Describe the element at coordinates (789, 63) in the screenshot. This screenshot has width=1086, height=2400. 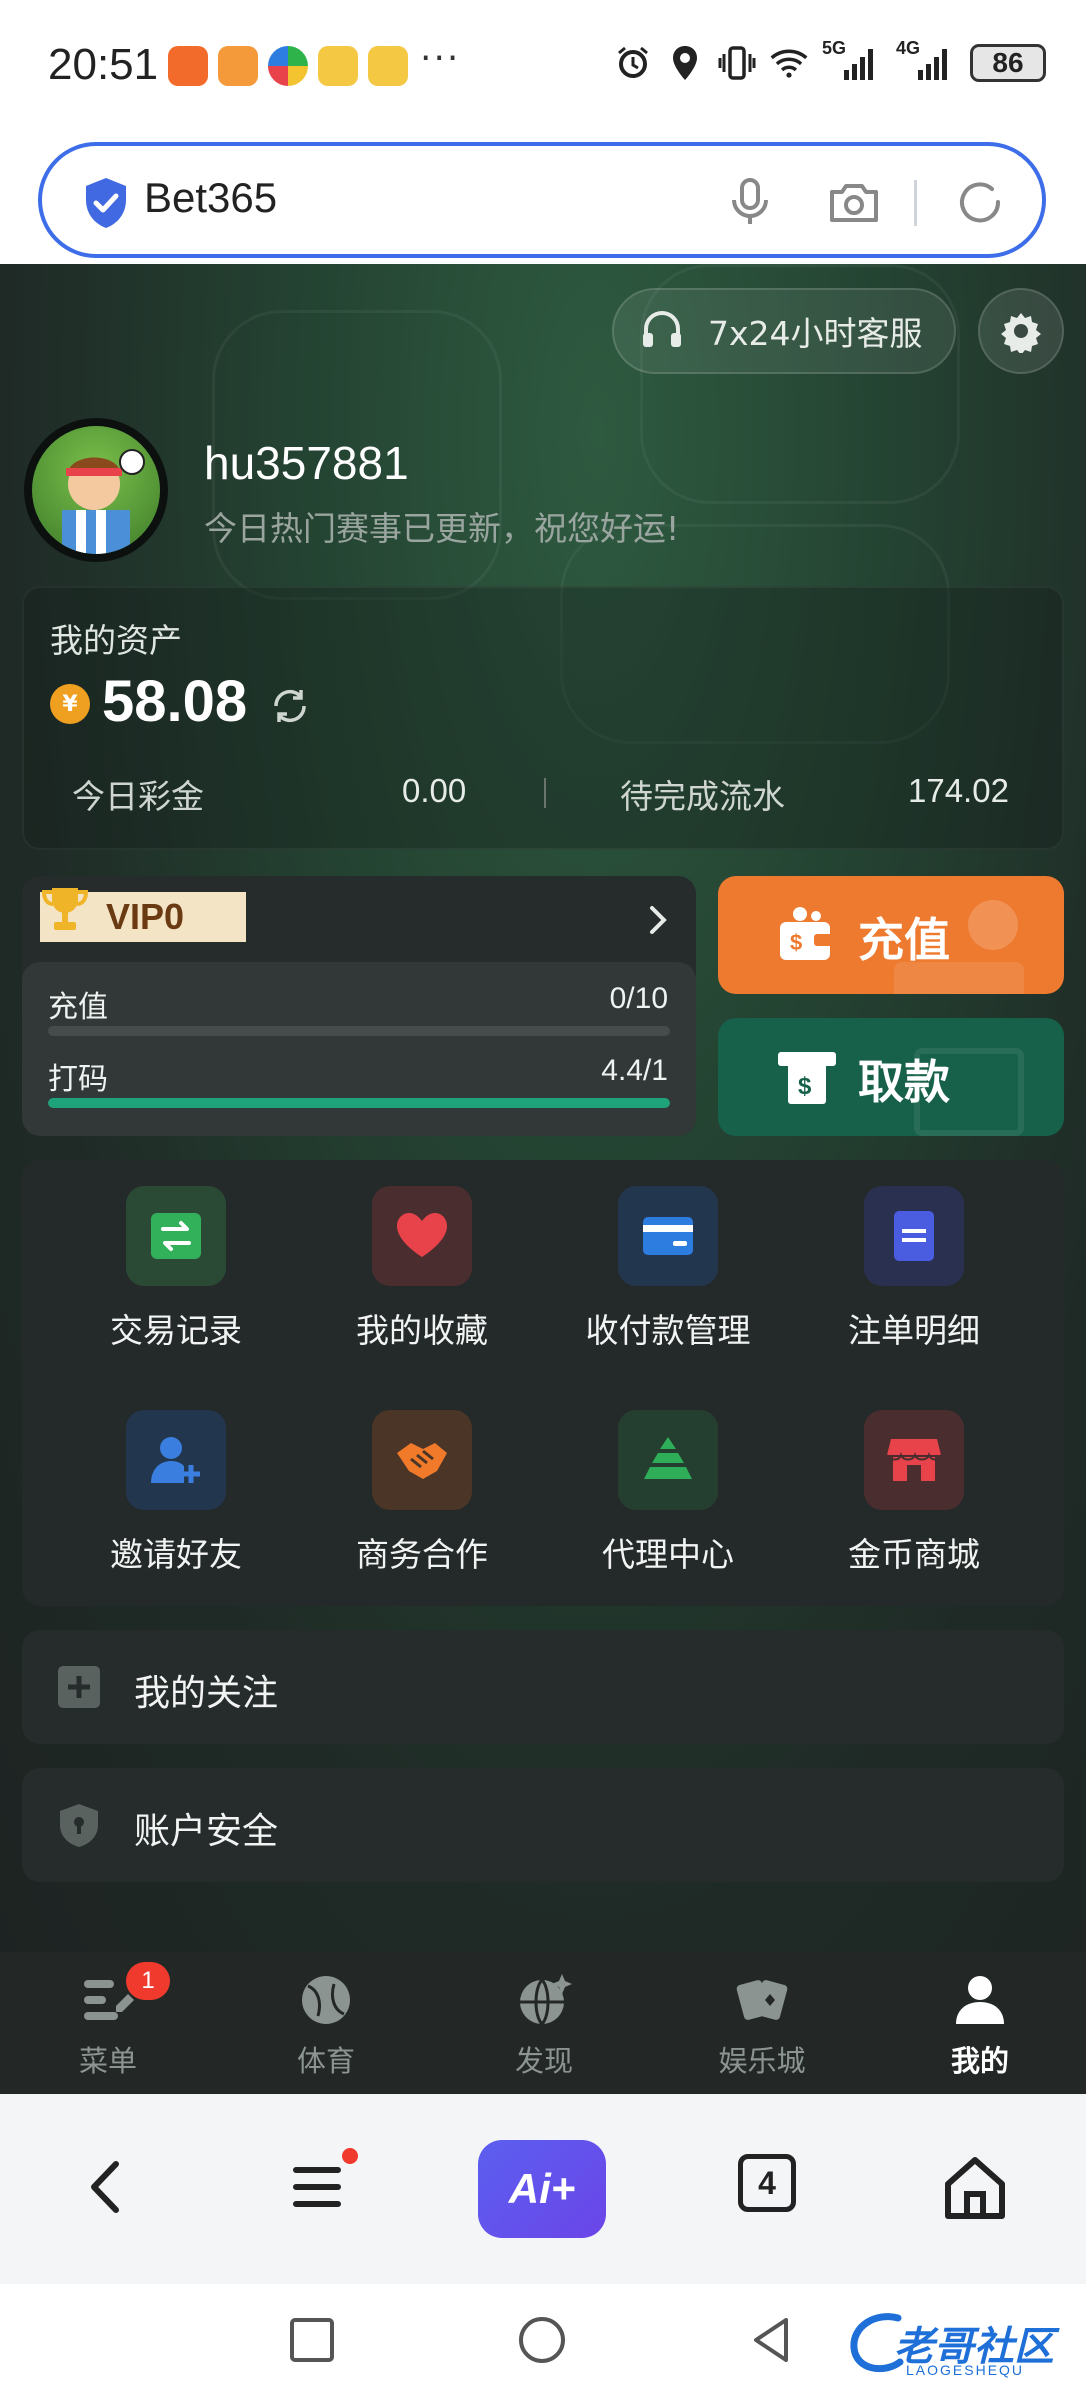
I see `wifi-icon` at that location.